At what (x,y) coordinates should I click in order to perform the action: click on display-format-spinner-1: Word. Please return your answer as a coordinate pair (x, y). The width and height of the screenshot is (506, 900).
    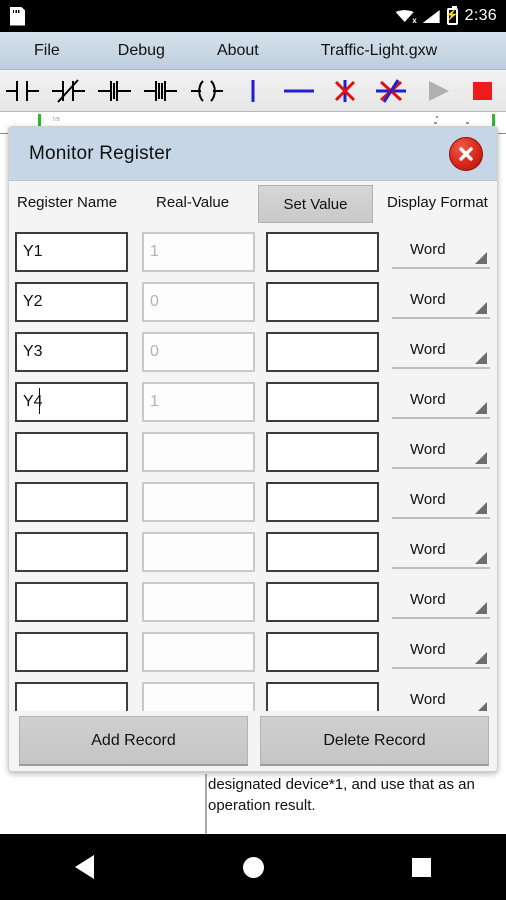
    Looking at the image, I should click on (441, 253).